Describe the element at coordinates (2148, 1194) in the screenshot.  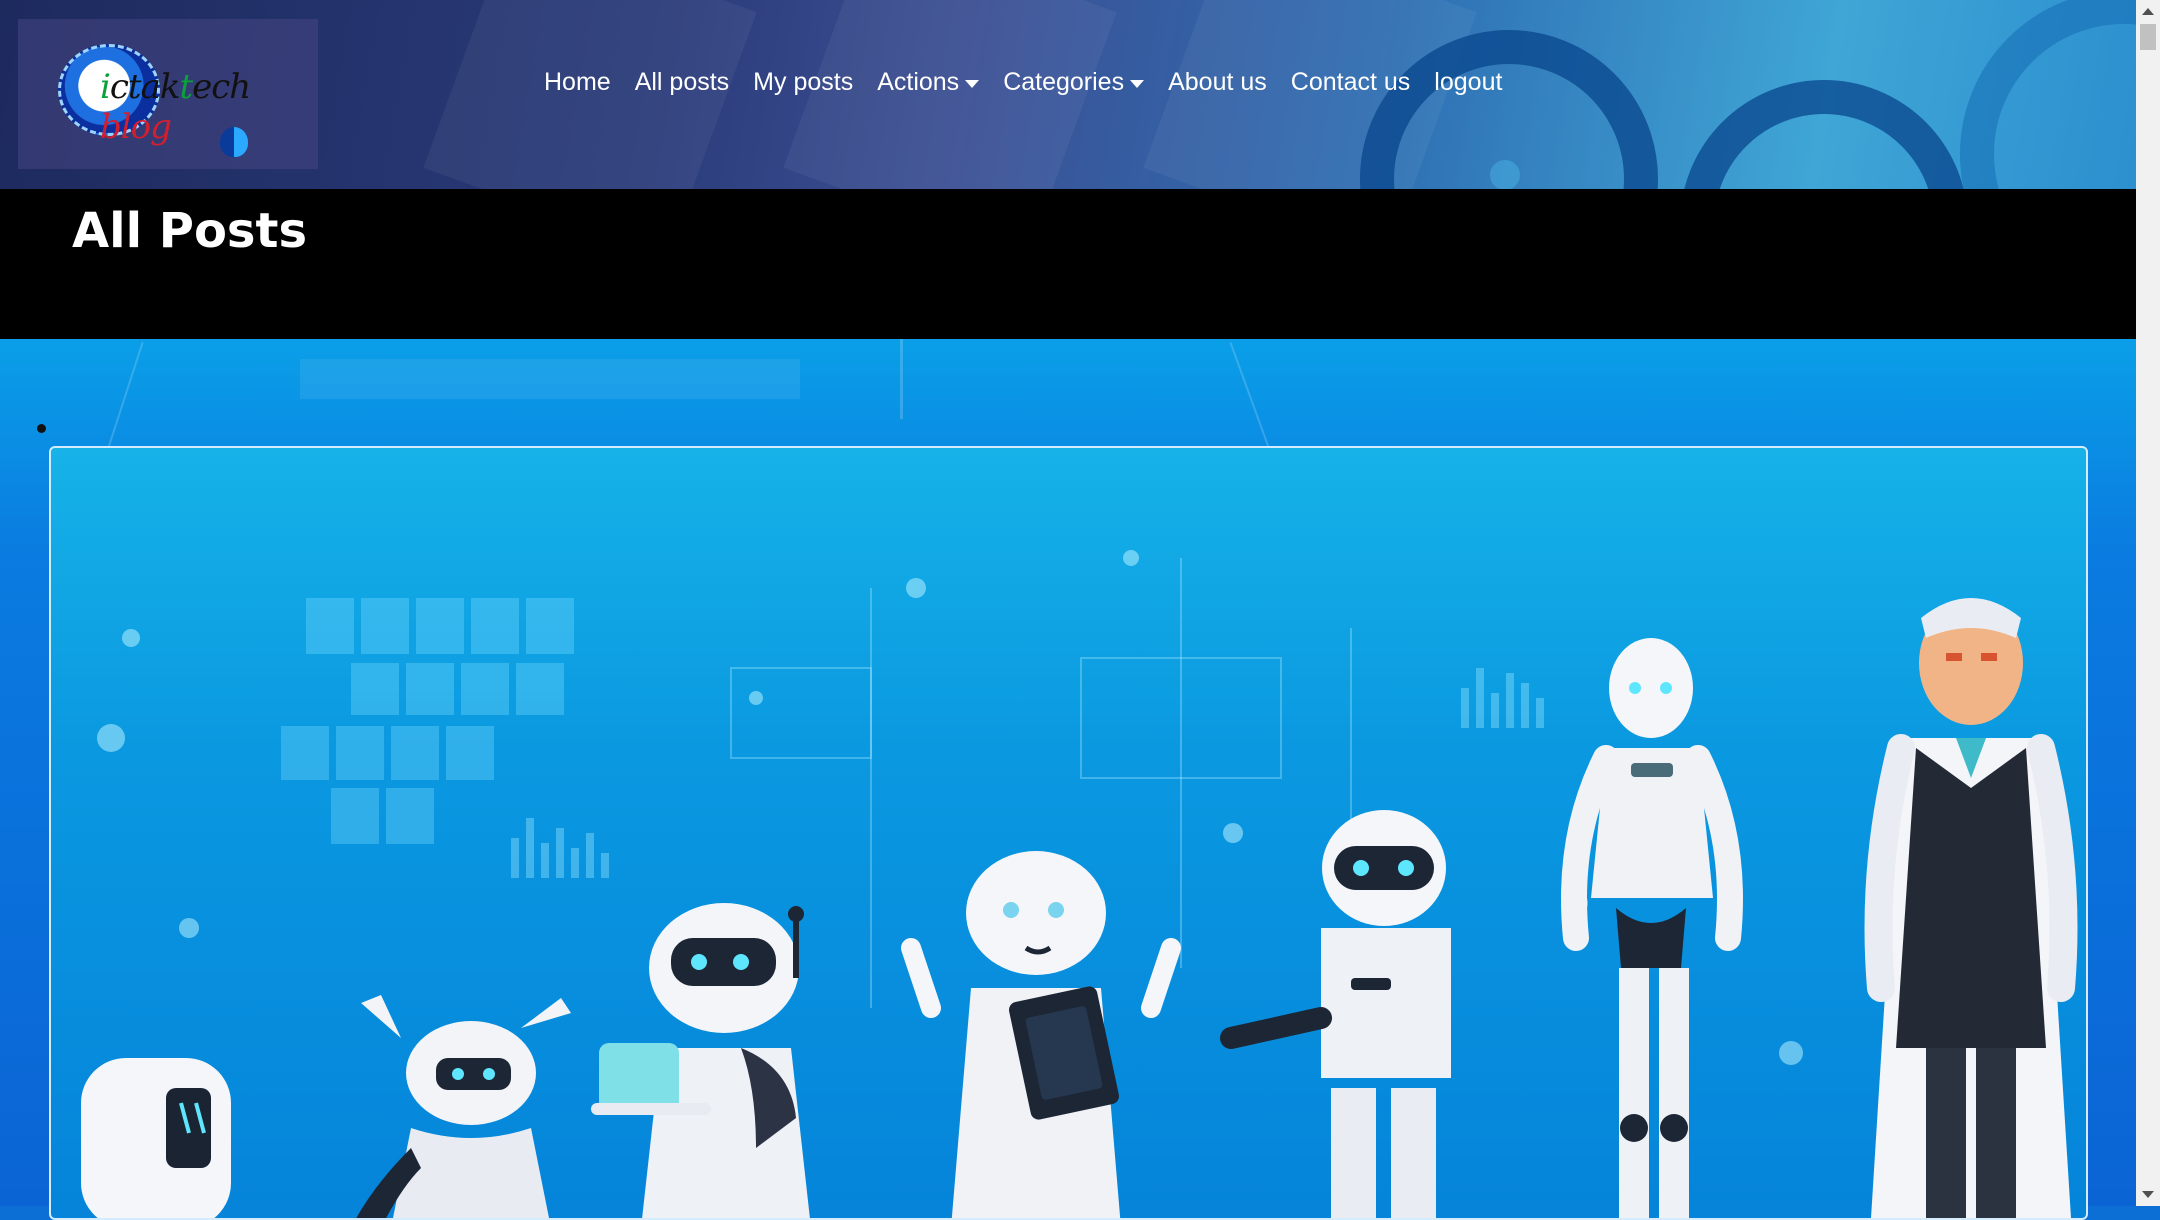
I see `scroll-down-arrow-icon` at that location.